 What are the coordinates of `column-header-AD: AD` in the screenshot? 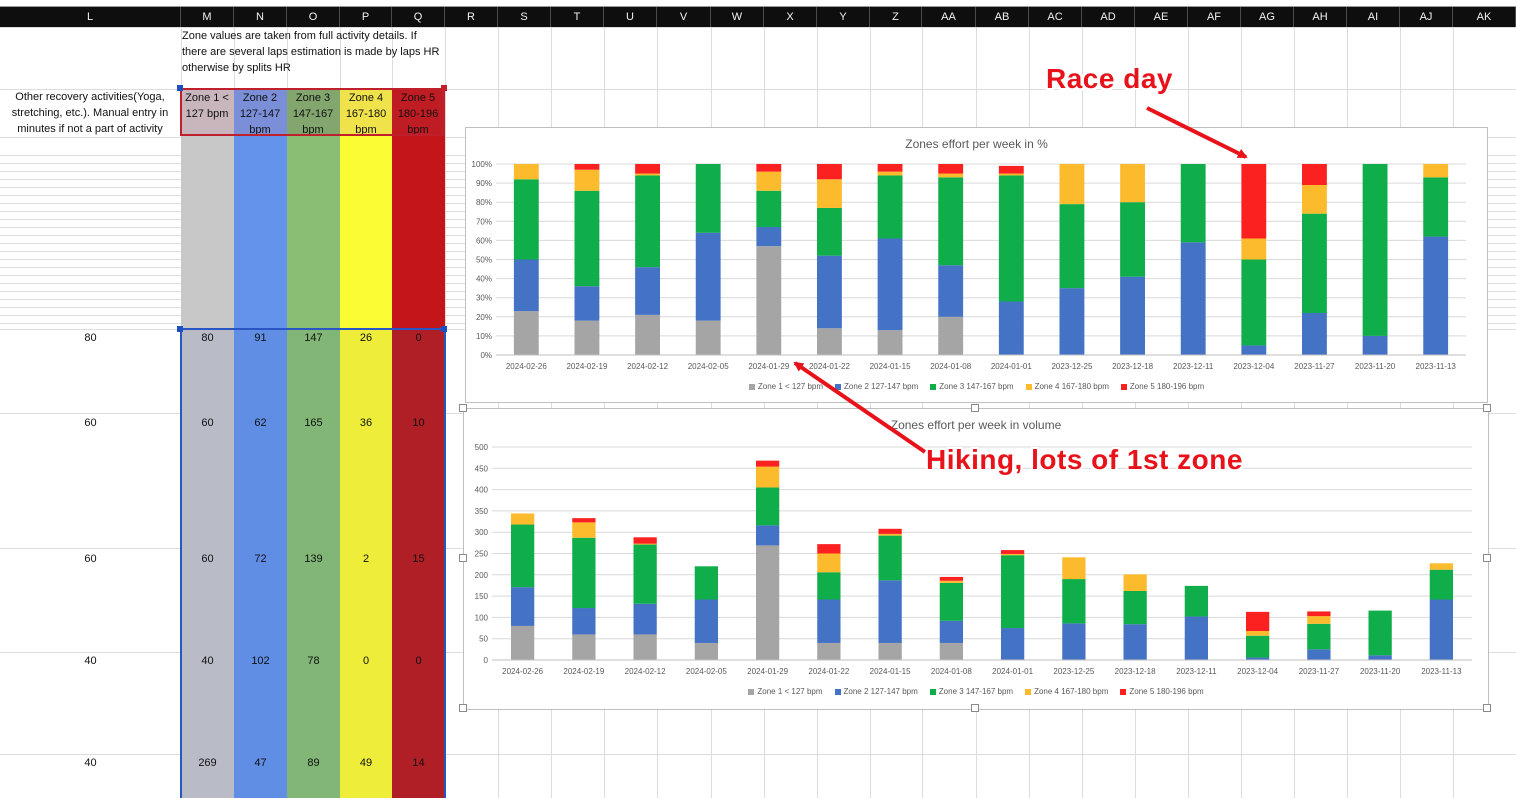 It's located at (1108, 17).